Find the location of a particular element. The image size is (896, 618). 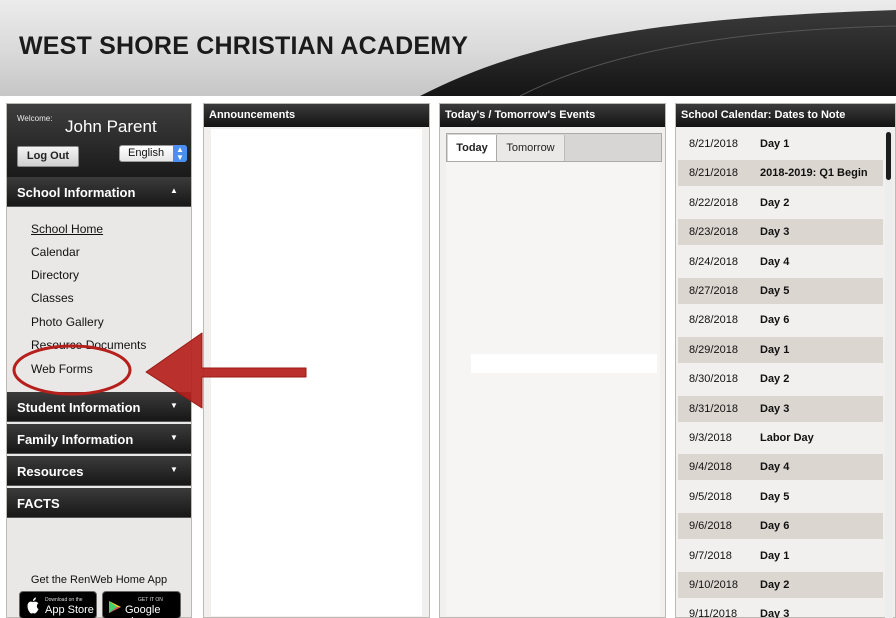

calendar-row: 8/22/2018 Day 2 is located at coordinates (780, 203).